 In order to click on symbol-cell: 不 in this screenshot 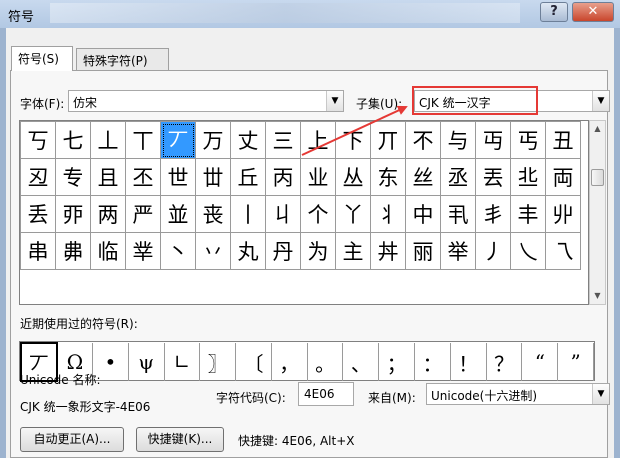, I will do `click(423, 140)`.